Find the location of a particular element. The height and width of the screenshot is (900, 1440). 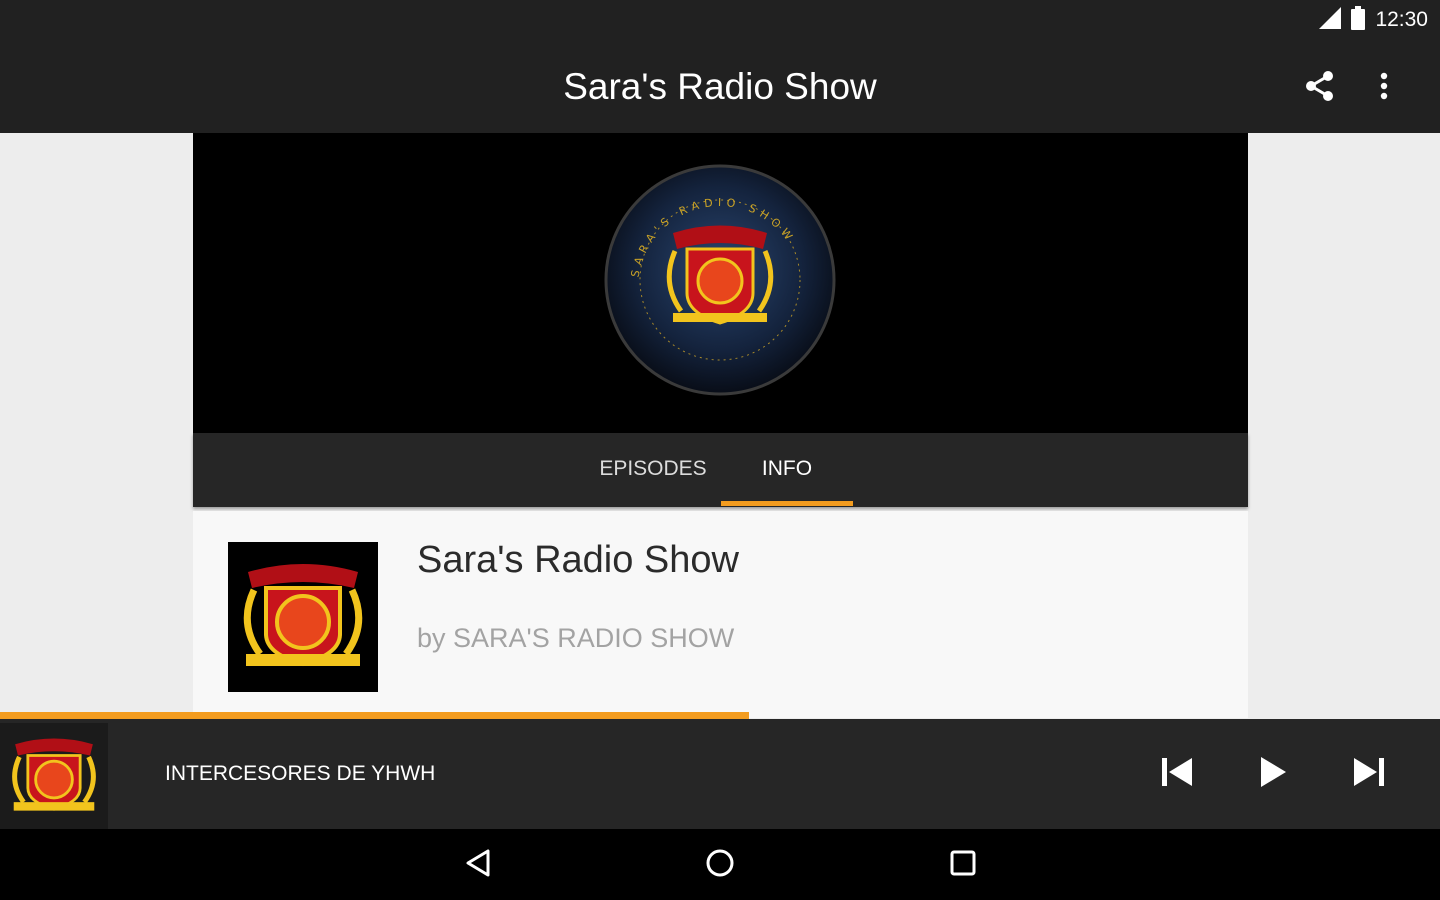

skip-next-icon is located at coordinates (1369, 774).